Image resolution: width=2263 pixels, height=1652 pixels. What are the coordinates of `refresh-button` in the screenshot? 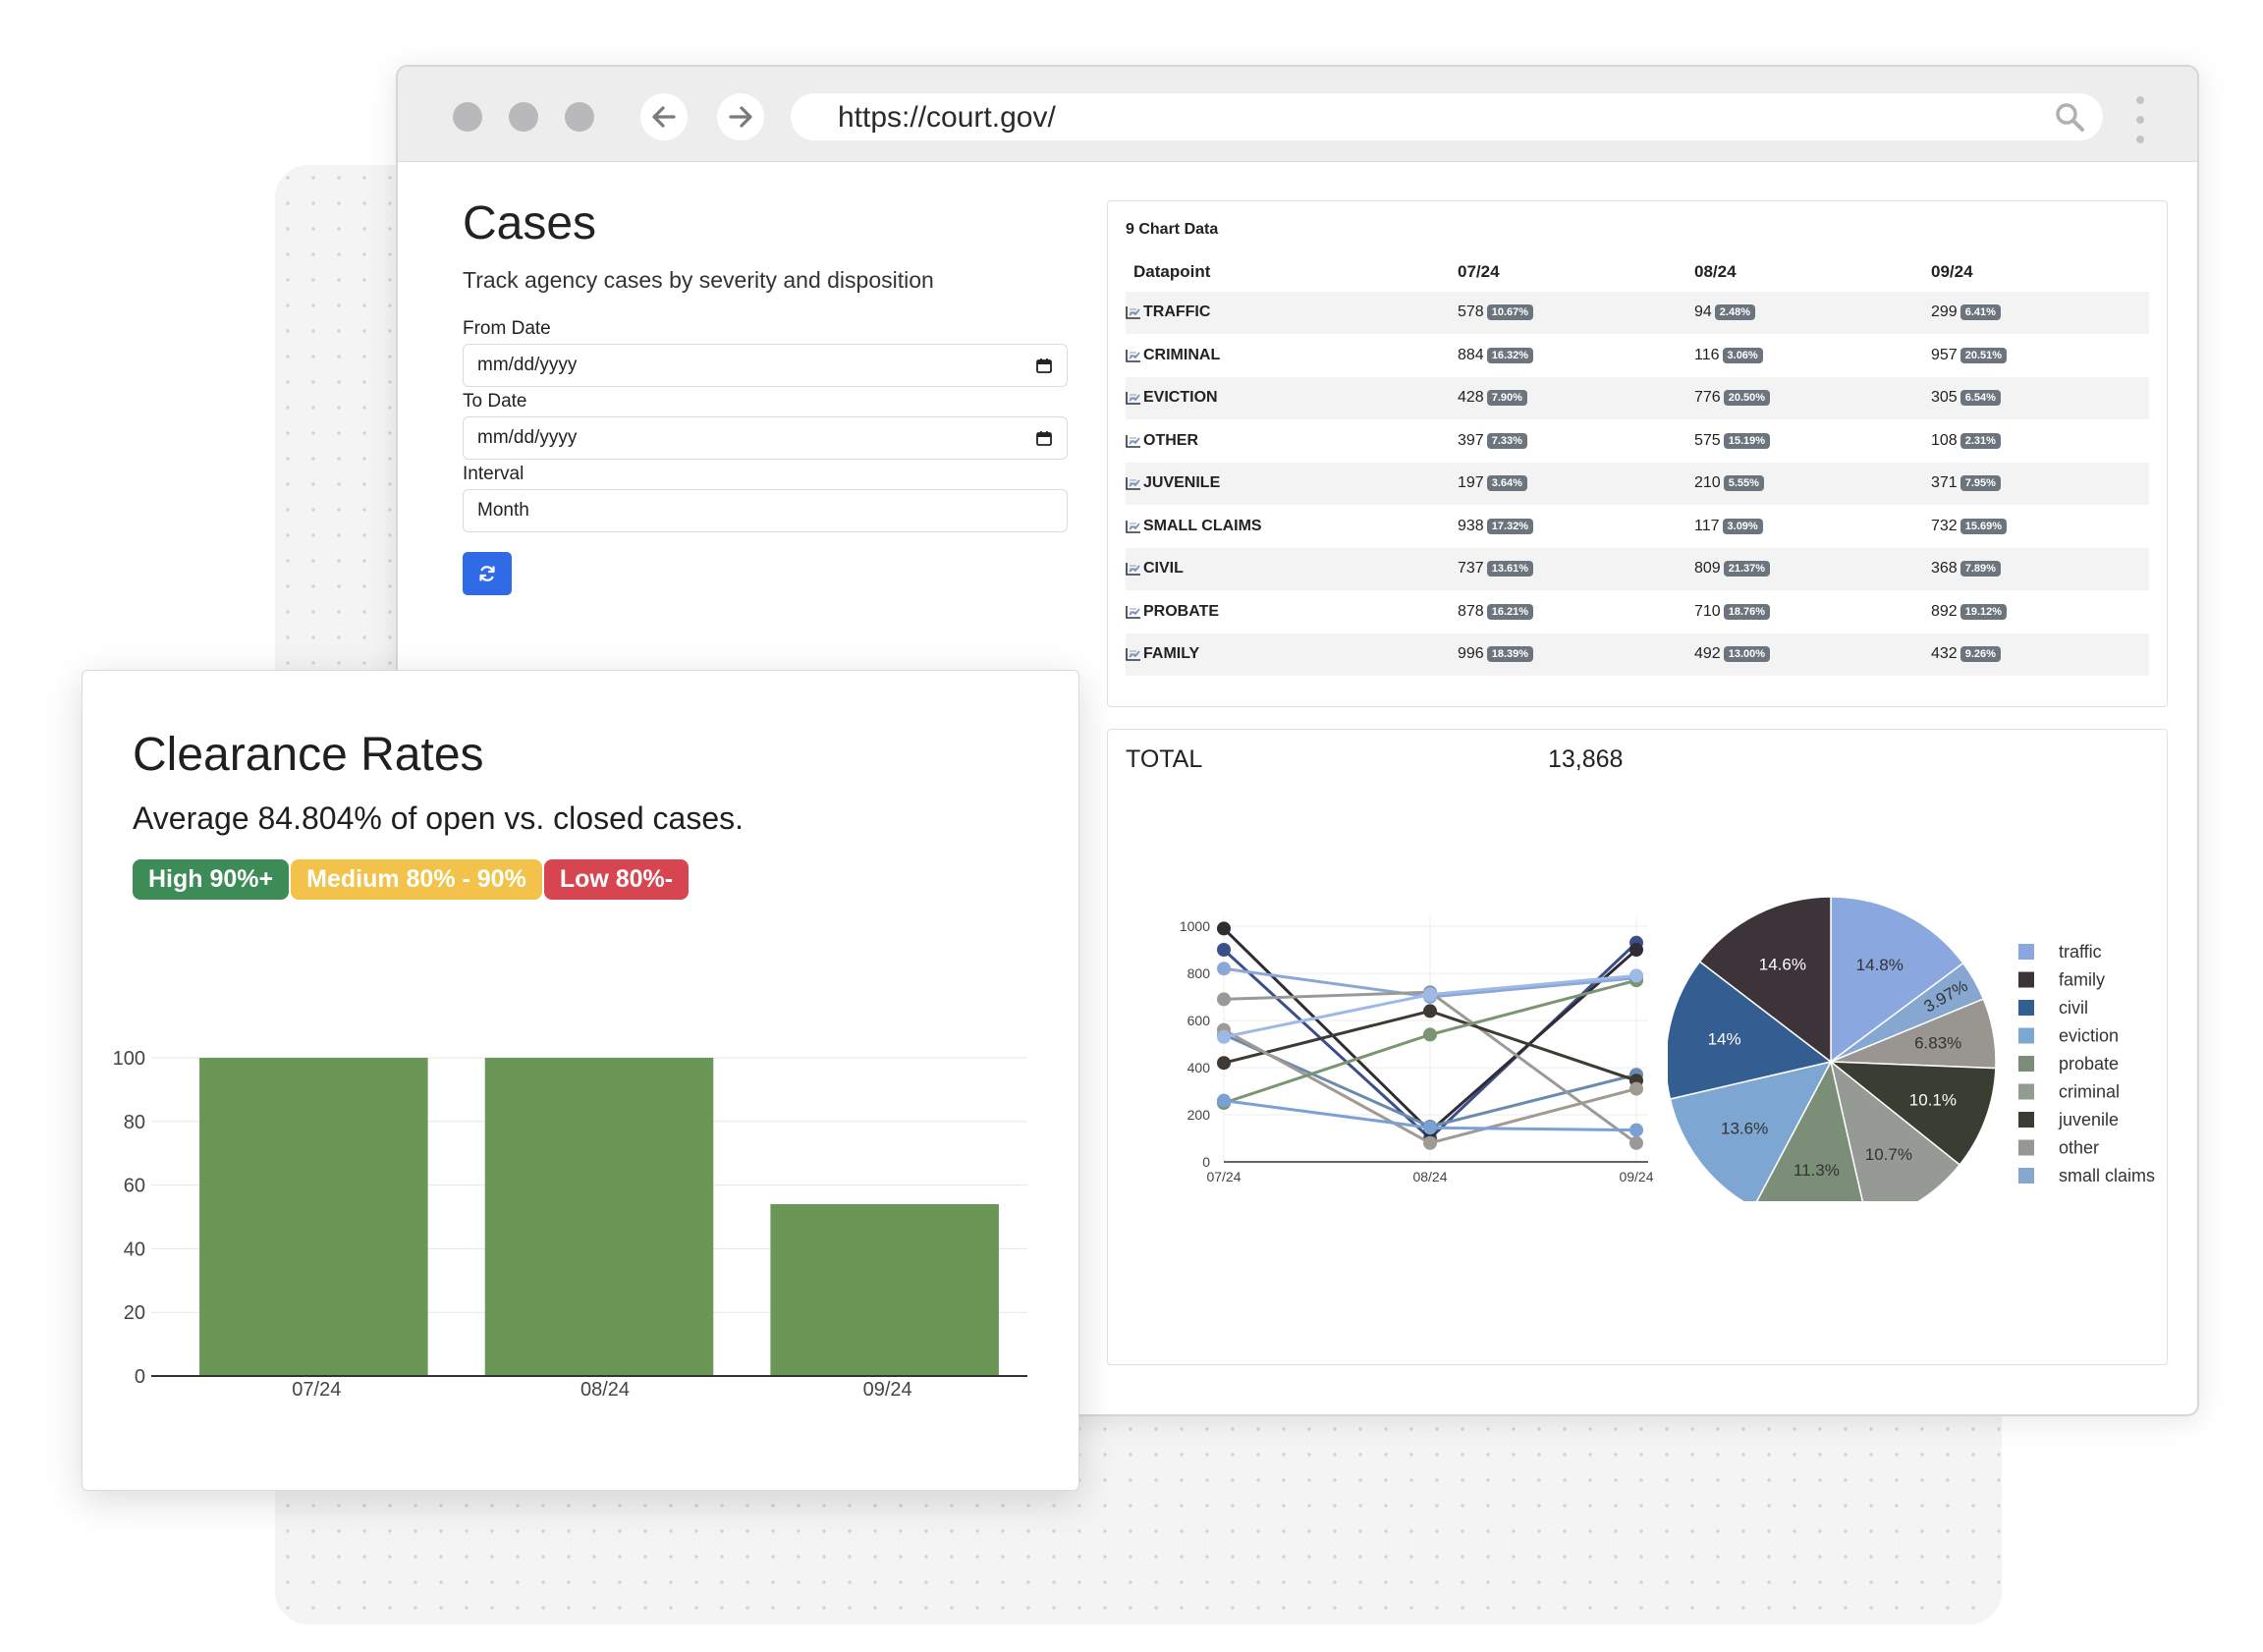 It's located at (487, 573).